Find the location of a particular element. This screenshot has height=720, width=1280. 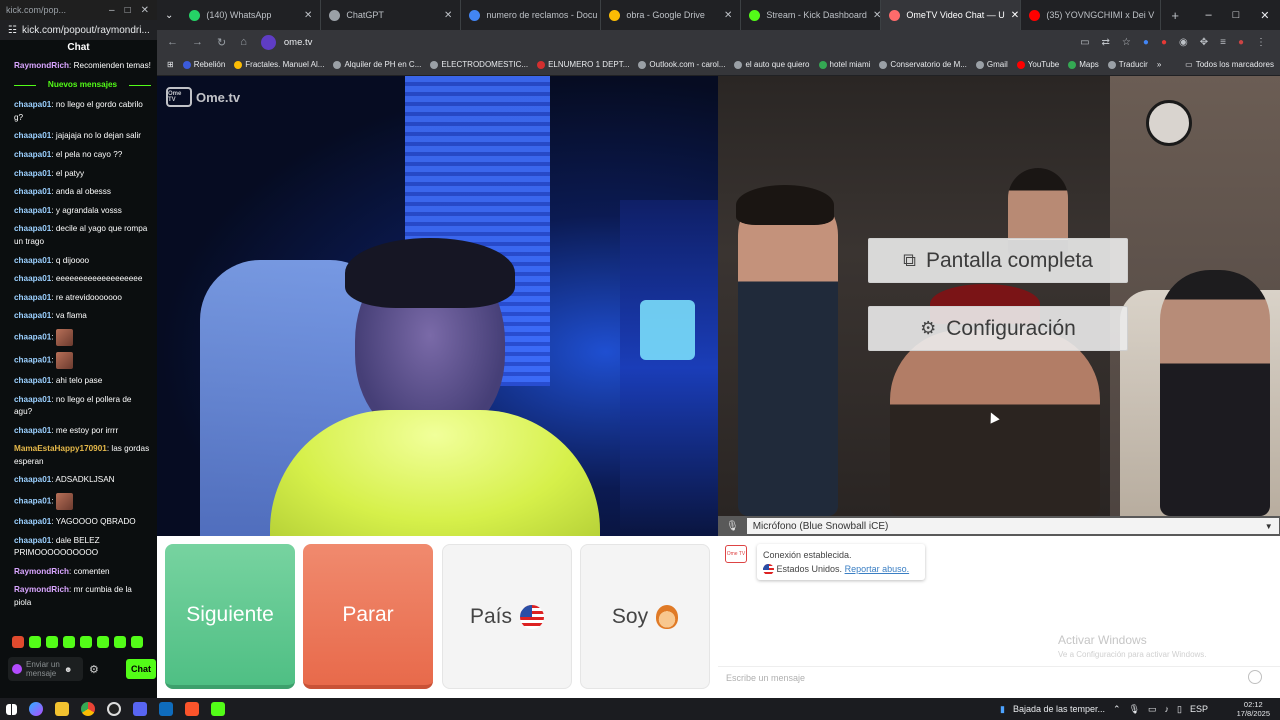

discord-icon is located at coordinates (140, 709).